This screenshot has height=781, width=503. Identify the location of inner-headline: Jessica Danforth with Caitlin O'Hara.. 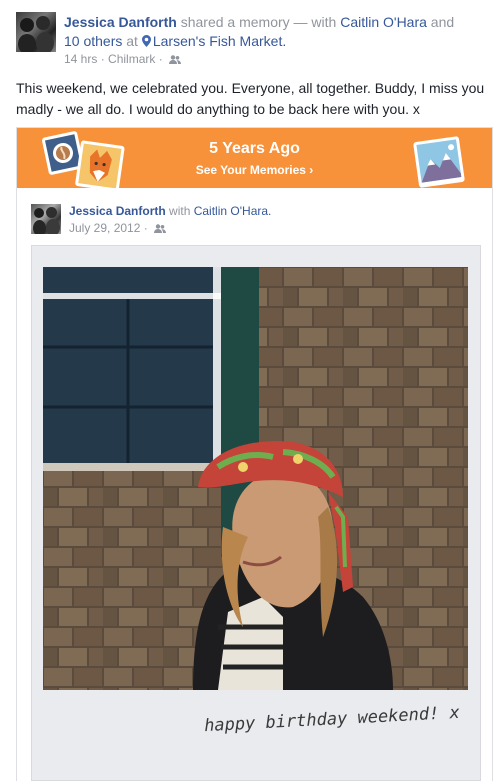
(170, 211).